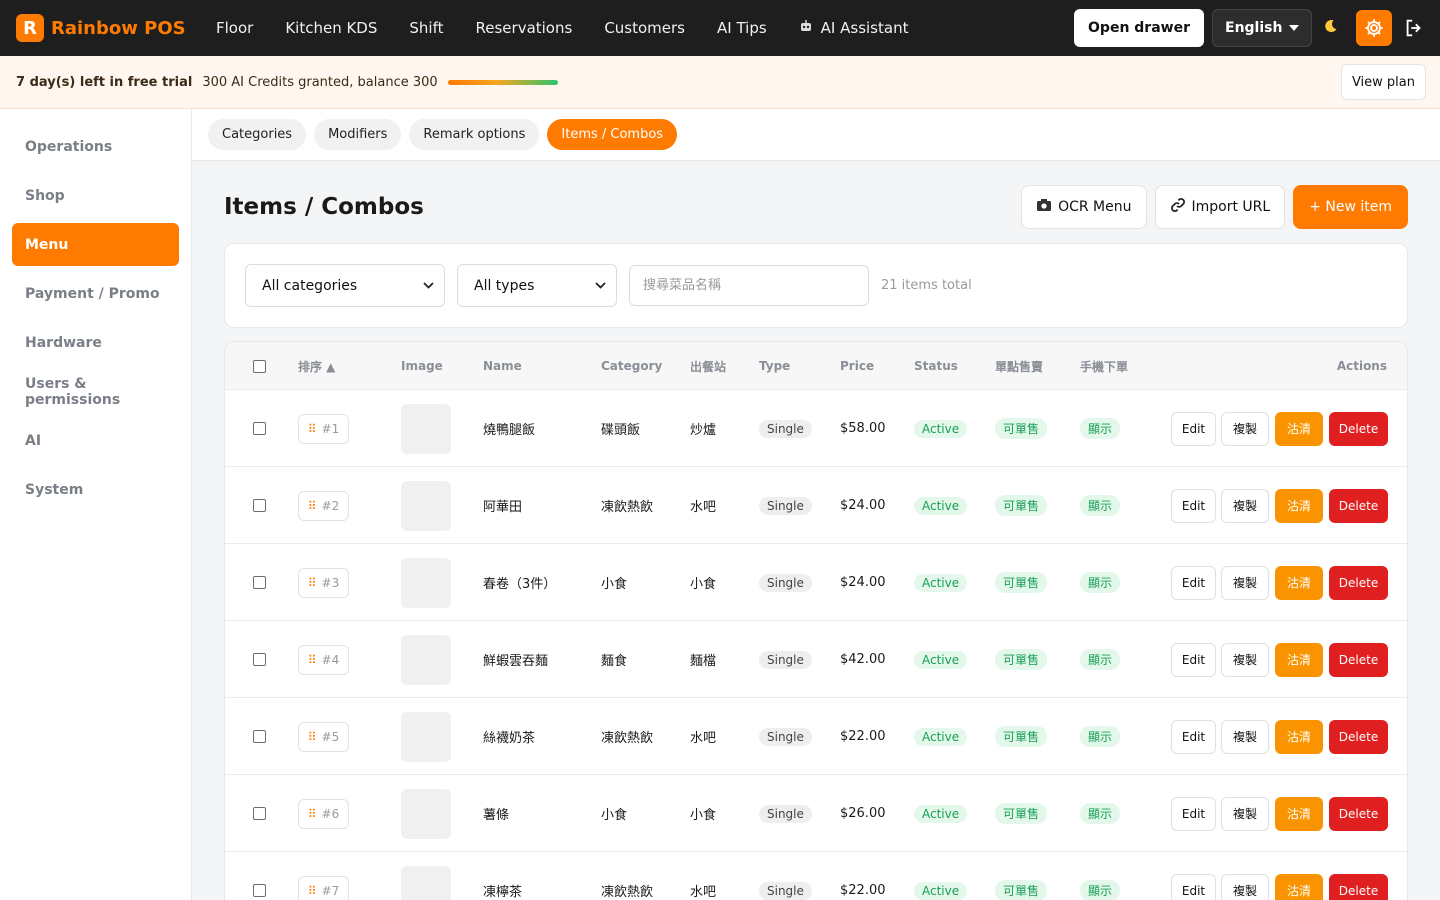  Describe the element at coordinates (312, 659) in the screenshot. I see `drag-dots-icon: ⠿` at that location.